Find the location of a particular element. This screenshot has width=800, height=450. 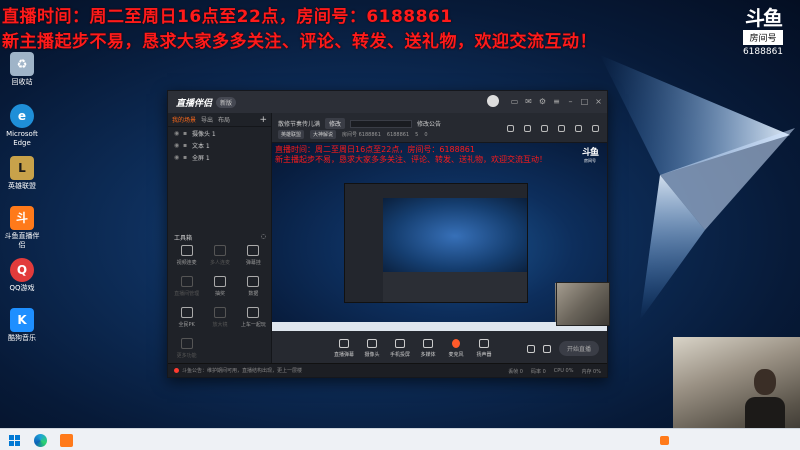

status-notice: 斗鱼公告：维护期间可用，直播结构出现，更上一层楼 is located at coordinates (242, 370).